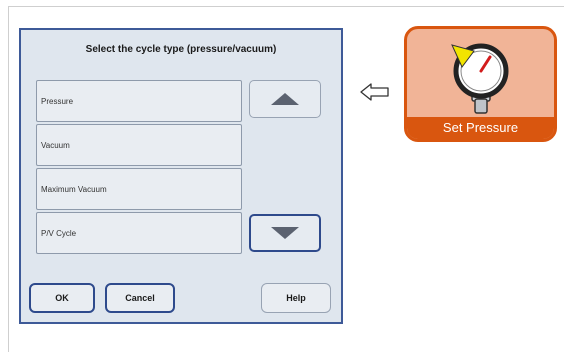  What do you see at coordinates (181, 49) in the screenshot?
I see `dialog-title: Select the cycle type (pressure/vacuum)` at bounding box center [181, 49].